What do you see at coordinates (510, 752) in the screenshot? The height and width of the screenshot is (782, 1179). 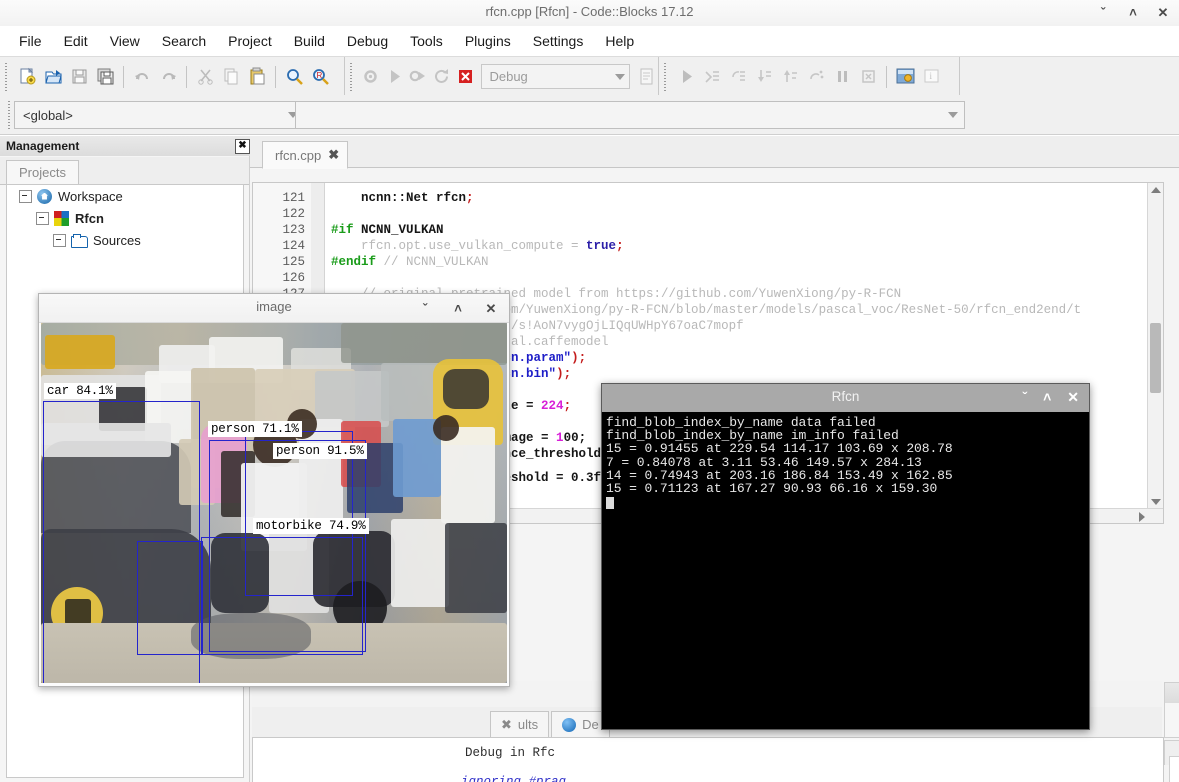 I see `log-message: Debug in Rfc` at bounding box center [510, 752].